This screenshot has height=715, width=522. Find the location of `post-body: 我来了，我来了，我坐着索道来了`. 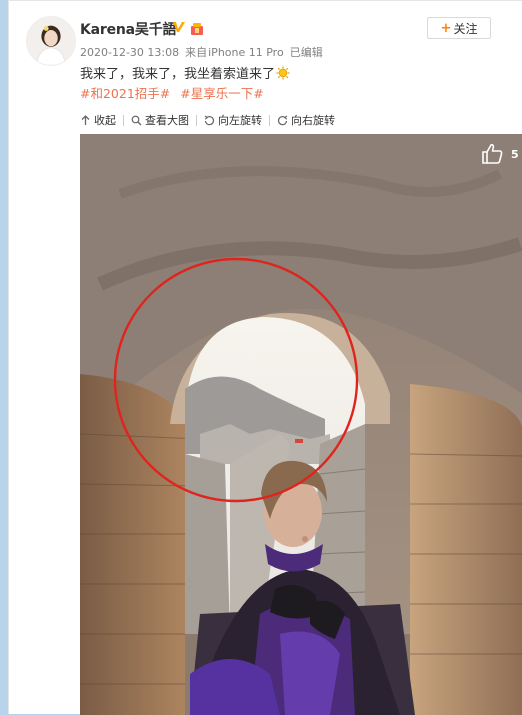

post-body: 我来了，我来了，我坐着索道来了 is located at coordinates (178, 74).